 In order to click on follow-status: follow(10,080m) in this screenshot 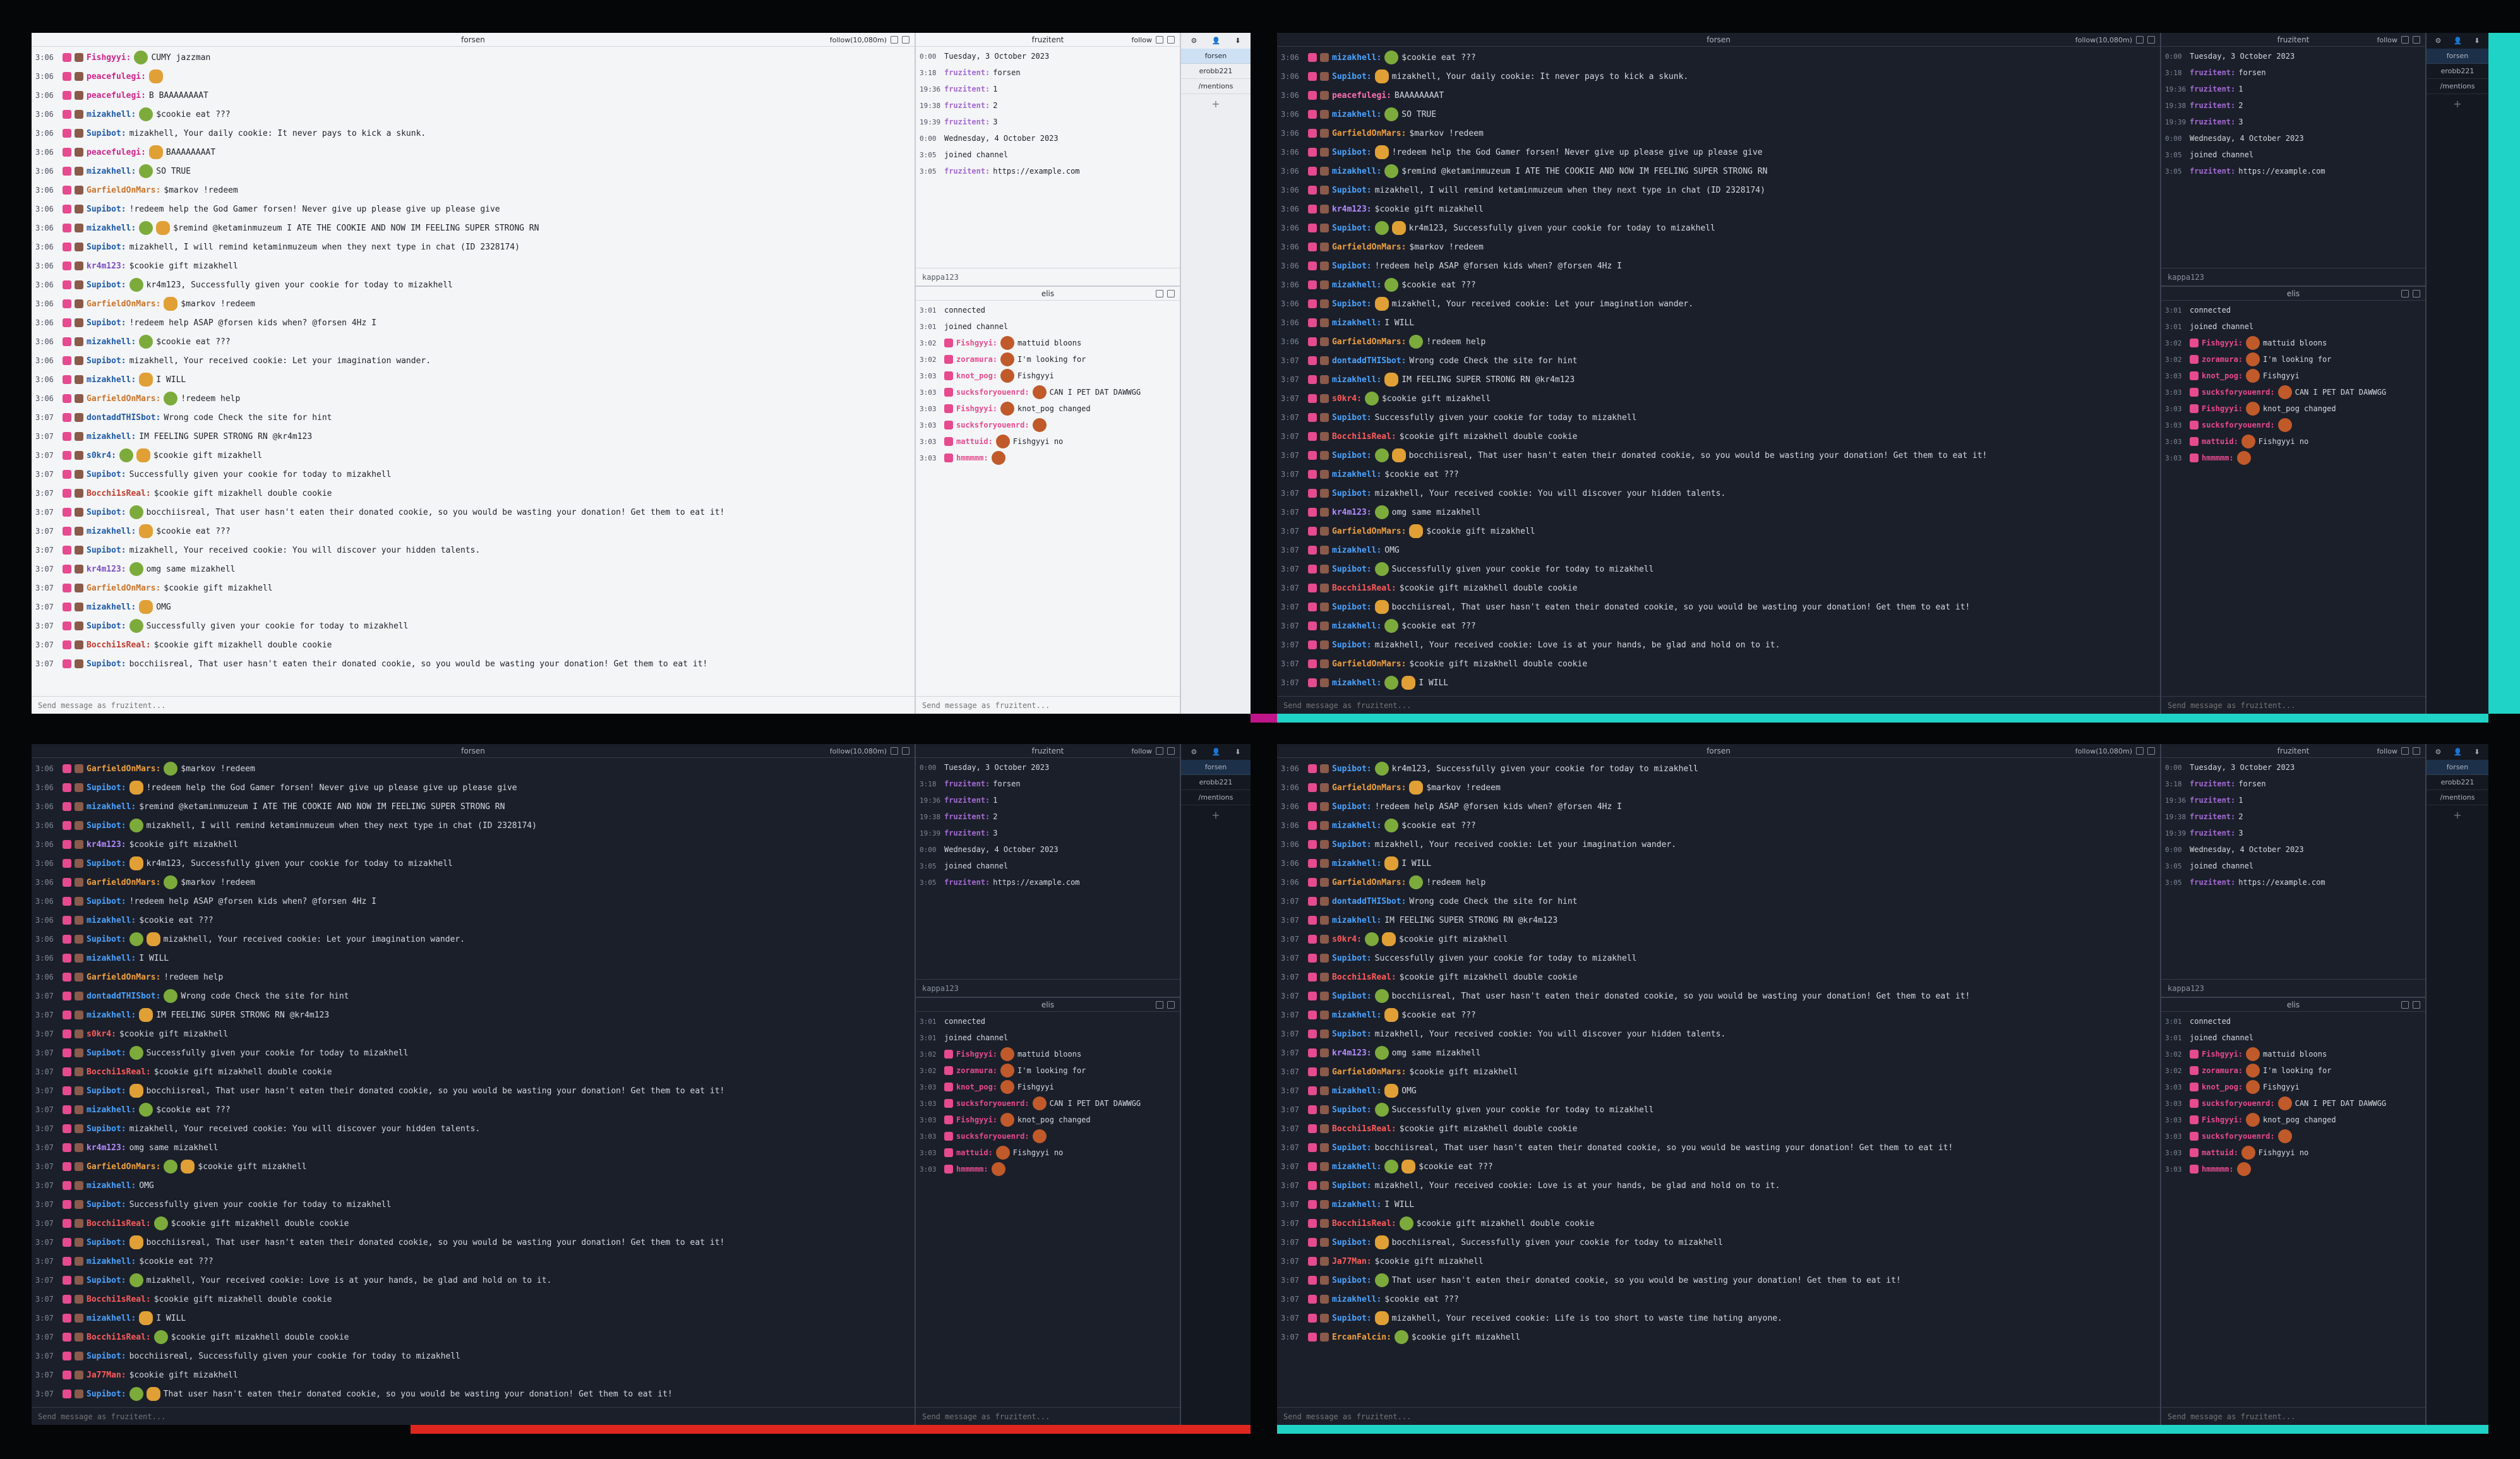, I will do `click(2103, 40)`.